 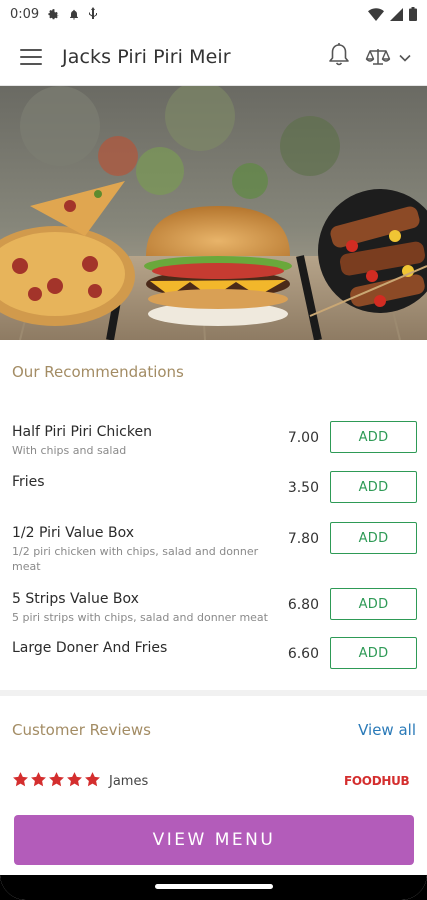 I want to click on star-rating, so click(x=56, y=779).